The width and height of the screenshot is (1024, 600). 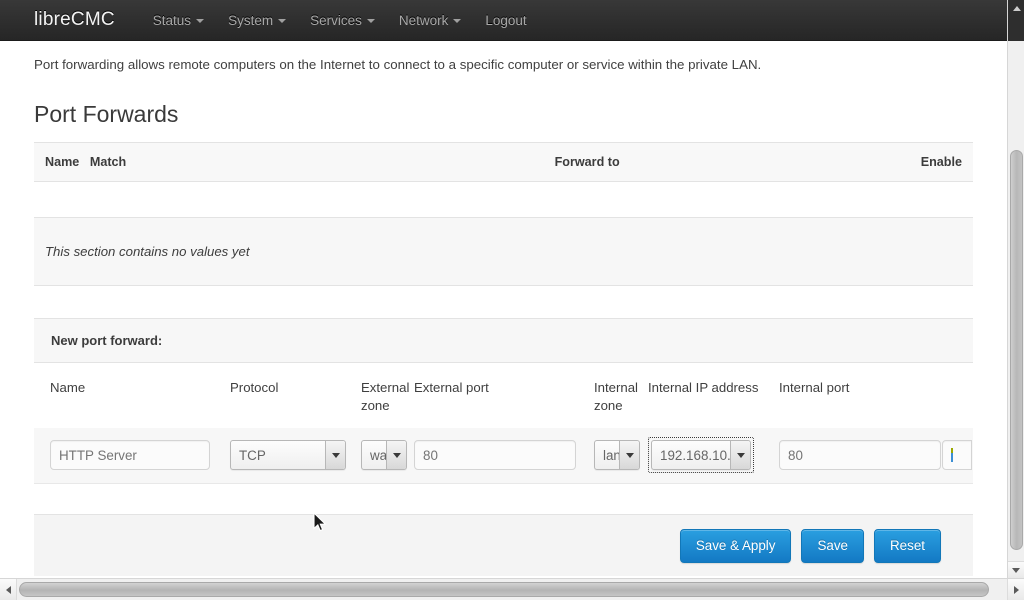 What do you see at coordinates (503, 252) in the screenshot?
I see `empty-section-message: This section contains no values yet` at bounding box center [503, 252].